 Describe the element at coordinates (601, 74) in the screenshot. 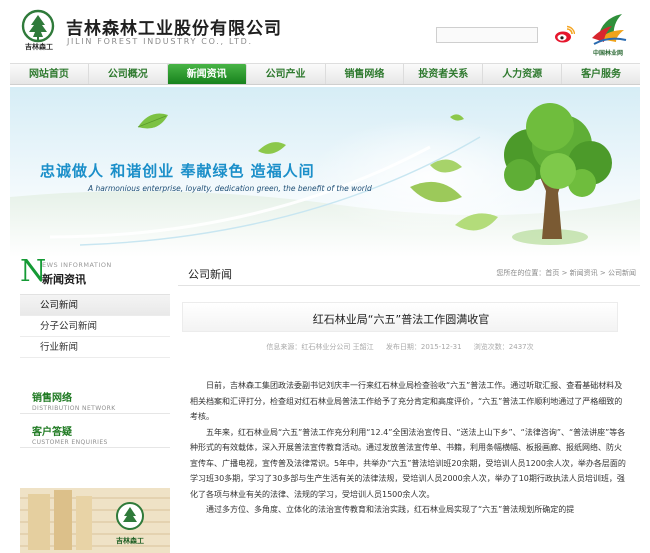

I see `nav-item-service: 客户服务` at that location.